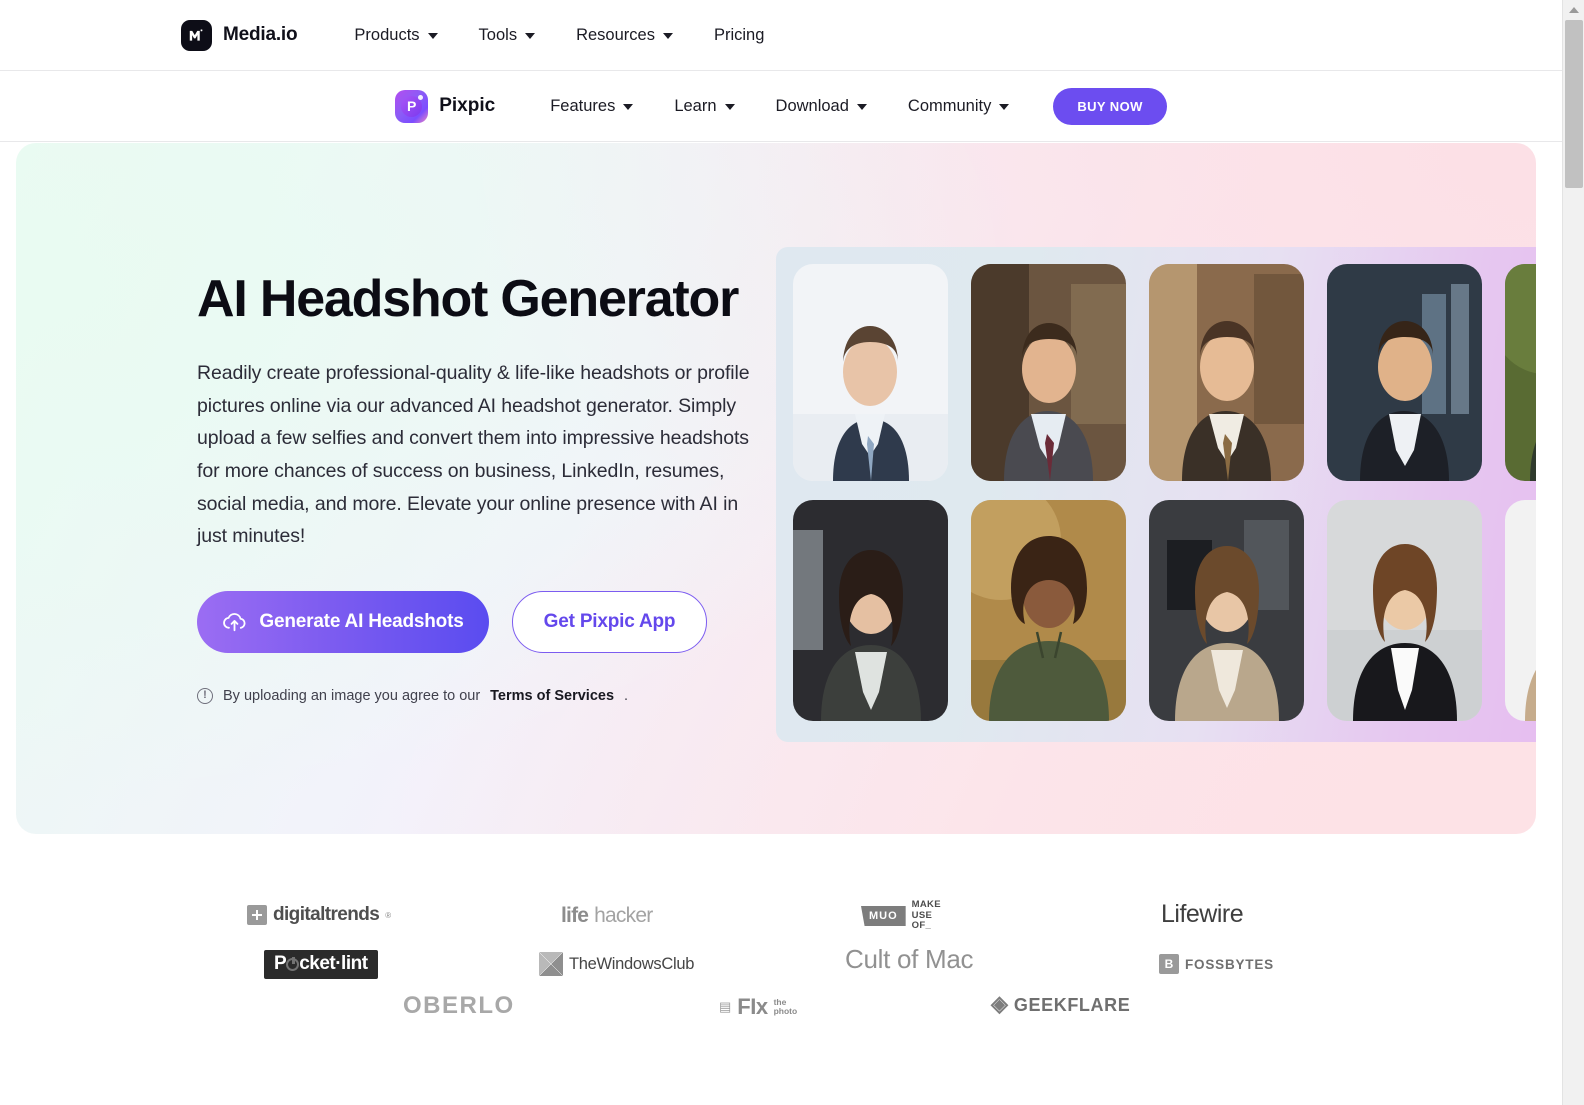 The width and height of the screenshot is (1584, 1105). Describe the element at coordinates (926, 915) in the screenshot. I see `makeuseof-wordmark: MAKE USE OF_` at that location.